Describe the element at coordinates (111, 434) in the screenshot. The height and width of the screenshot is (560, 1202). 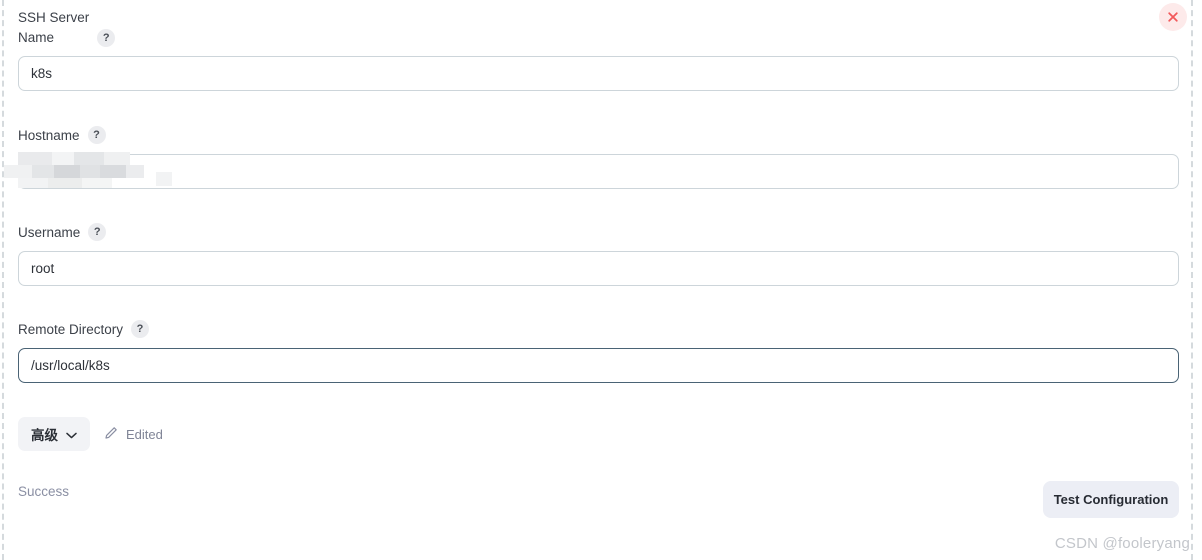
I see `pencil-icon` at that location.